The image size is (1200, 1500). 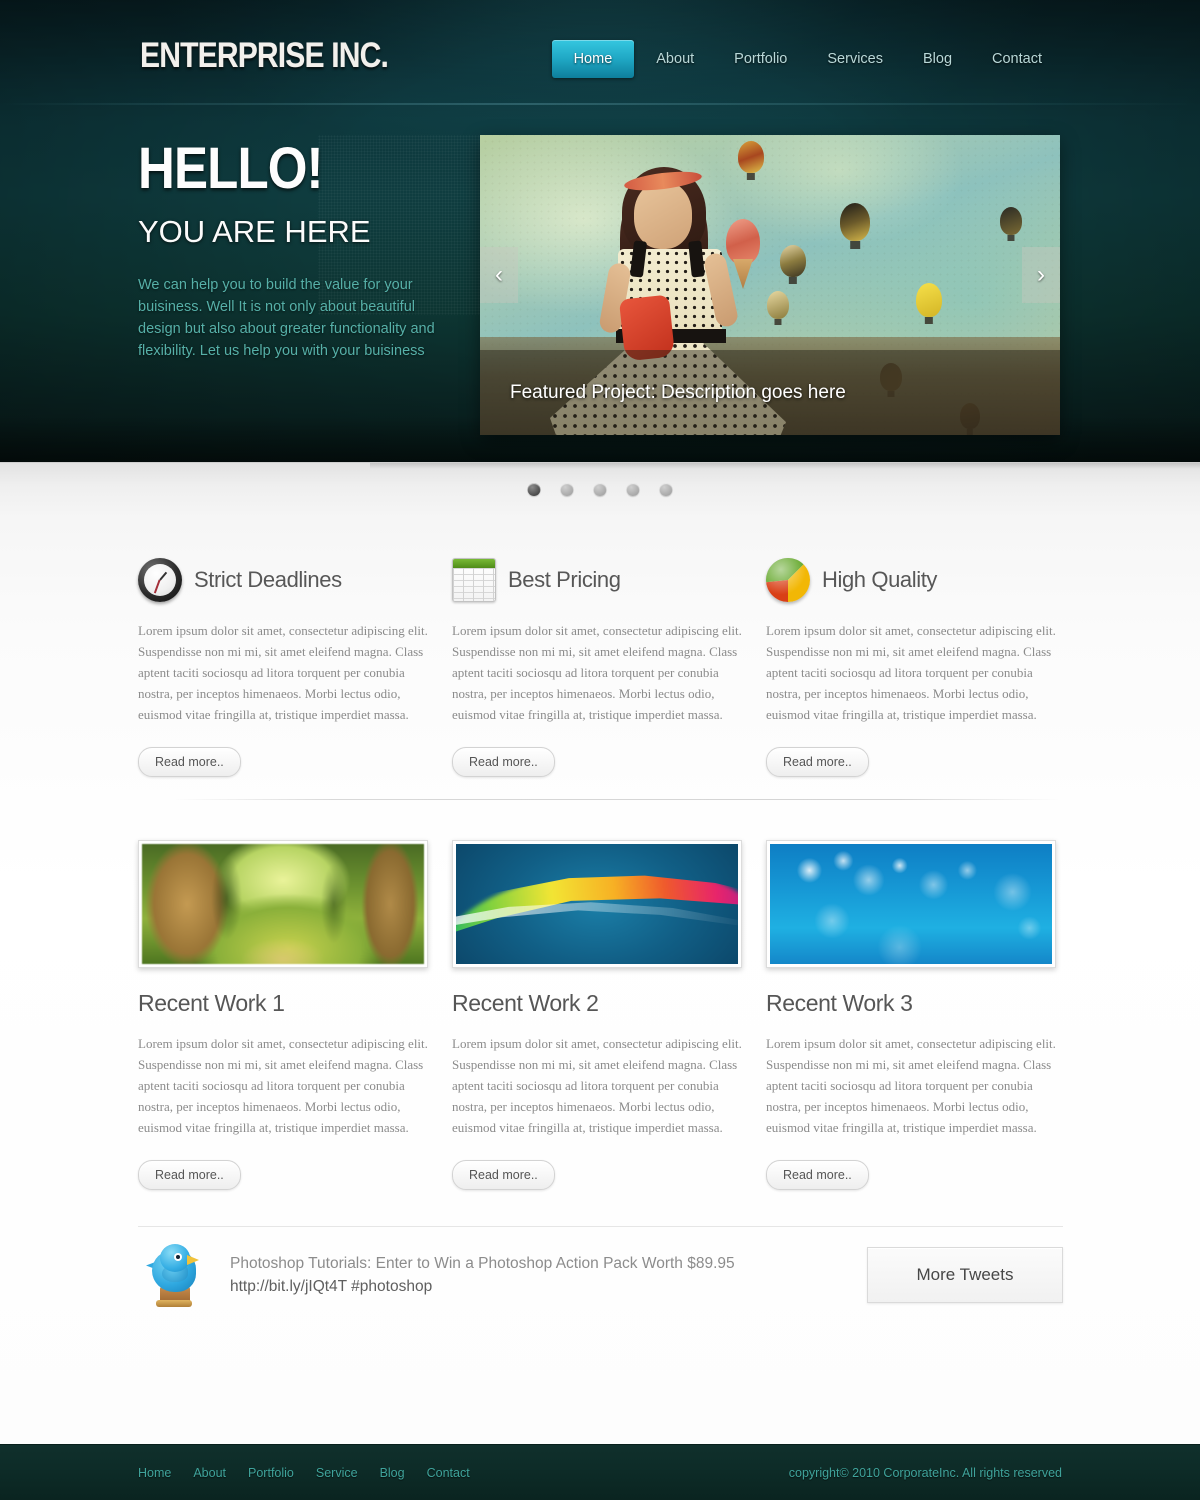 I want to click on blue-bokeh-image, so click(x=911, y=904).